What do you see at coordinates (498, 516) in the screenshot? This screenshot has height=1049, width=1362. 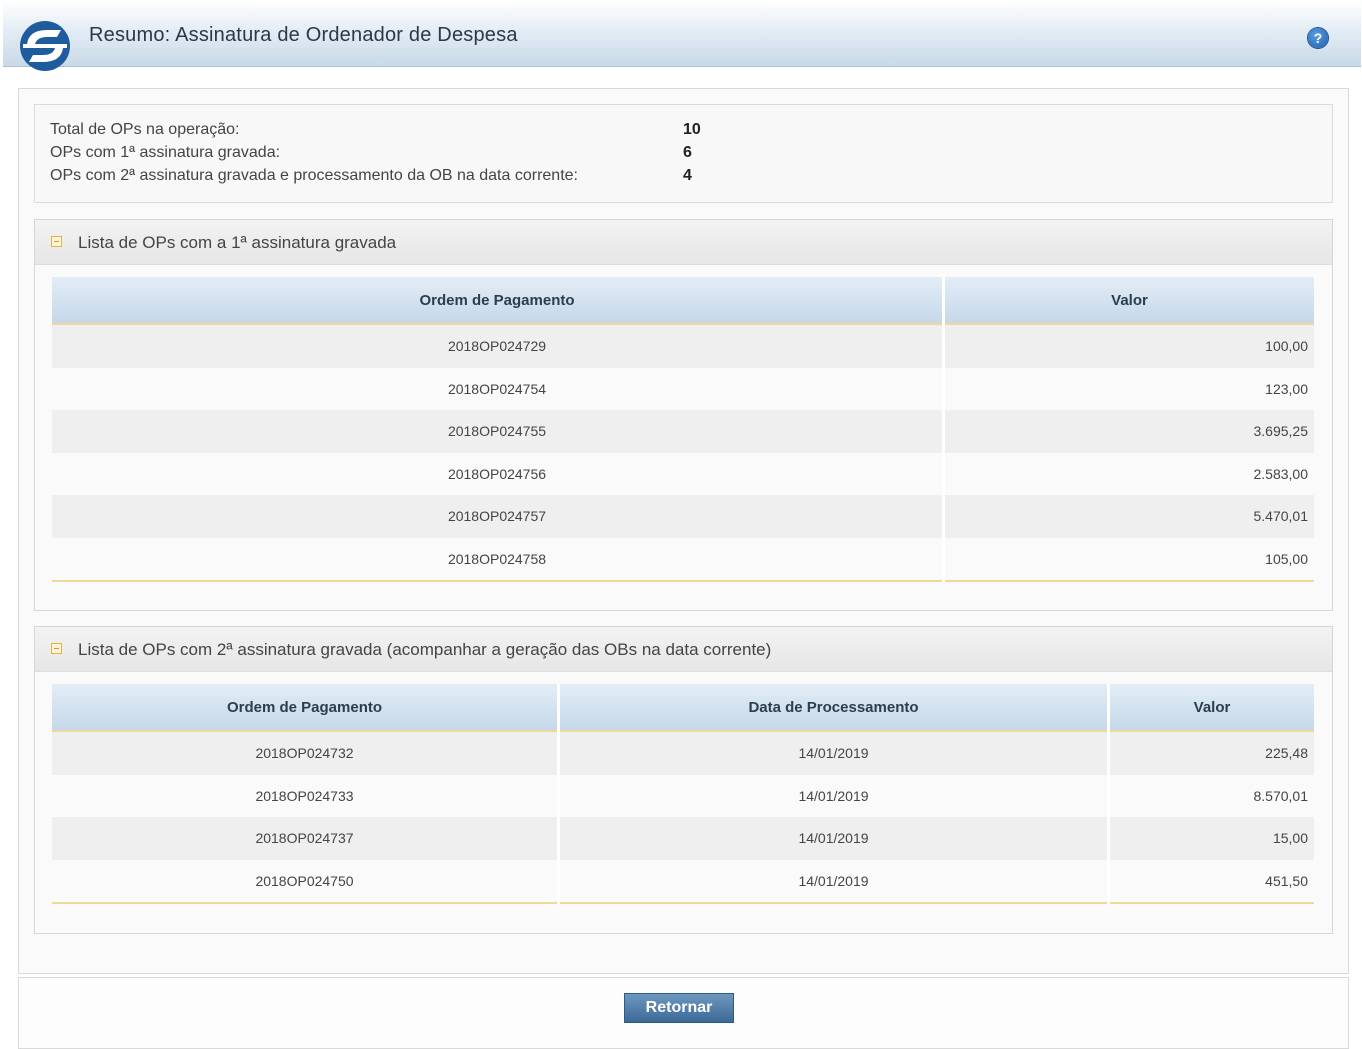 I see `cell-ordem: 2018OP024757` at bounding box center [498, 516].